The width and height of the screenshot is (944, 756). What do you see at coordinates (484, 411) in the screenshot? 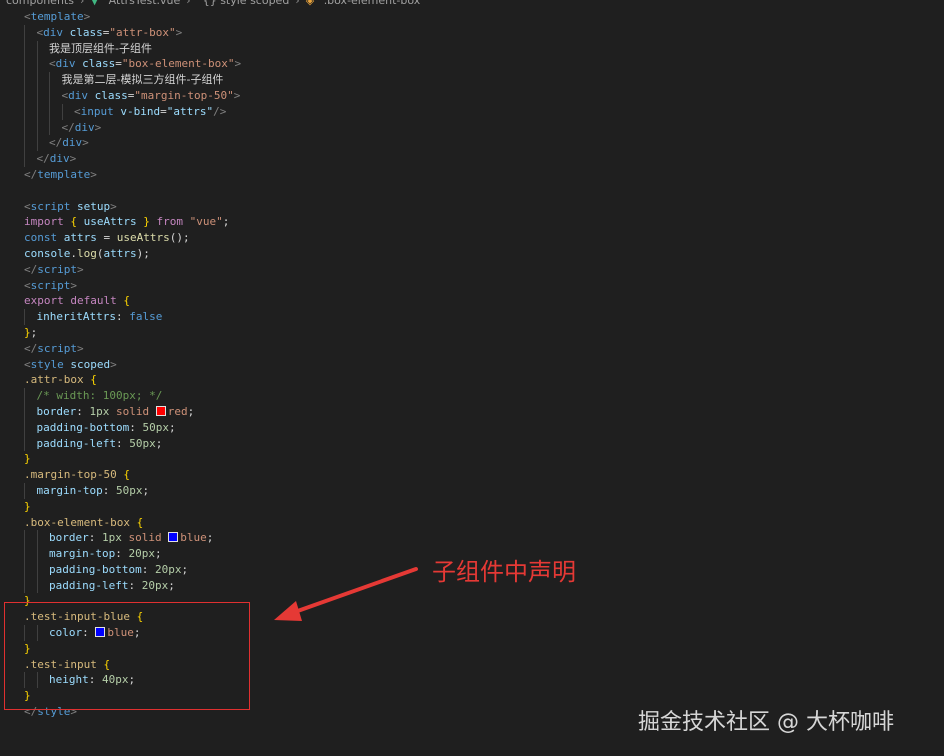
I see `code-line: border: 1px solid red;` at bounding box center [484, 411].